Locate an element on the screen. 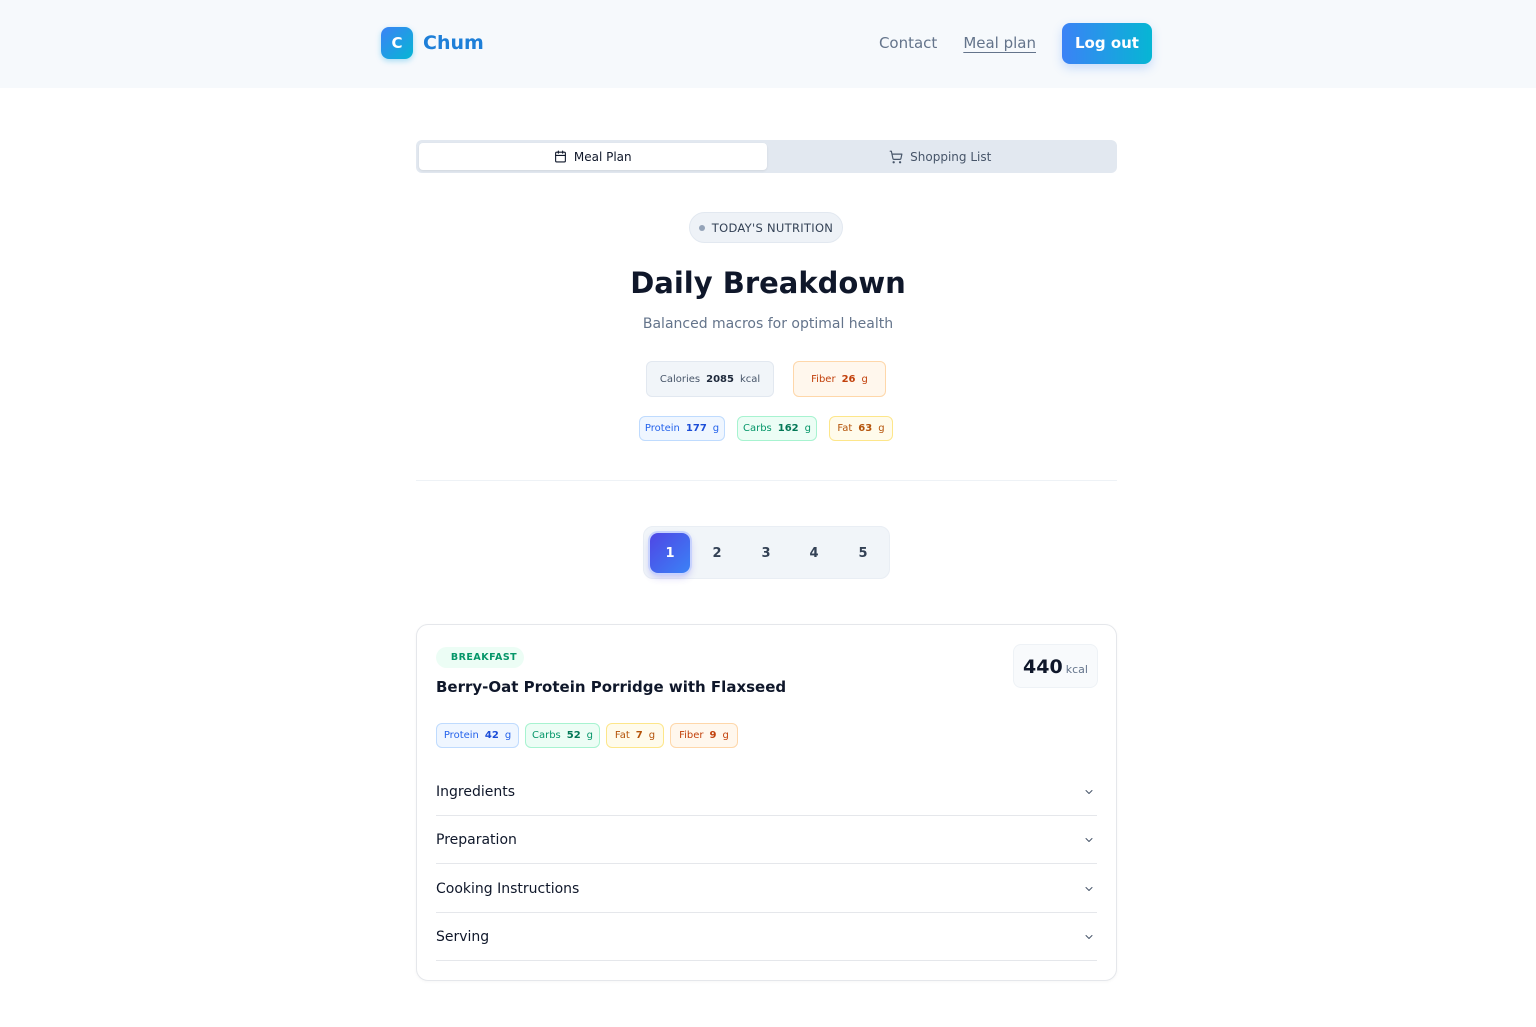 The height and width of the screenshot is (1027, 1536). meal-protein-unit: g is located at coordinates (508, 735).